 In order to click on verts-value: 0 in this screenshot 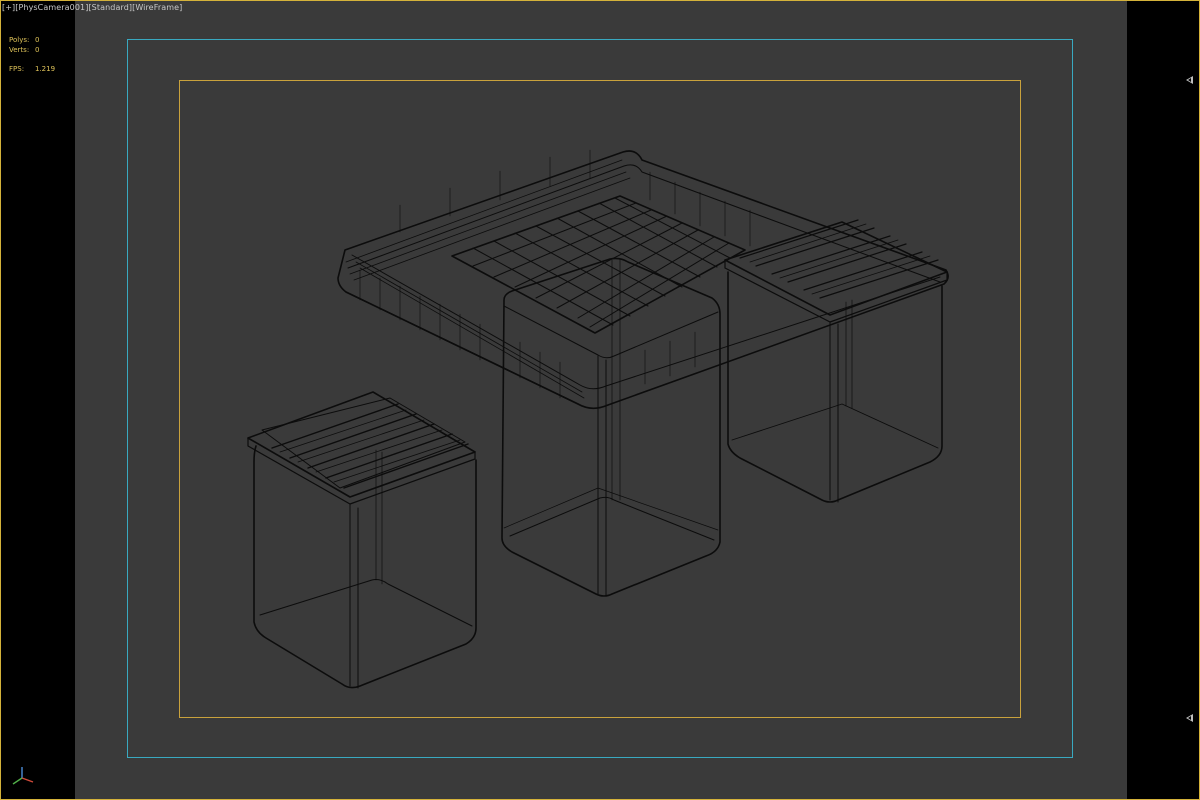, I will do `click(37, 50)`.